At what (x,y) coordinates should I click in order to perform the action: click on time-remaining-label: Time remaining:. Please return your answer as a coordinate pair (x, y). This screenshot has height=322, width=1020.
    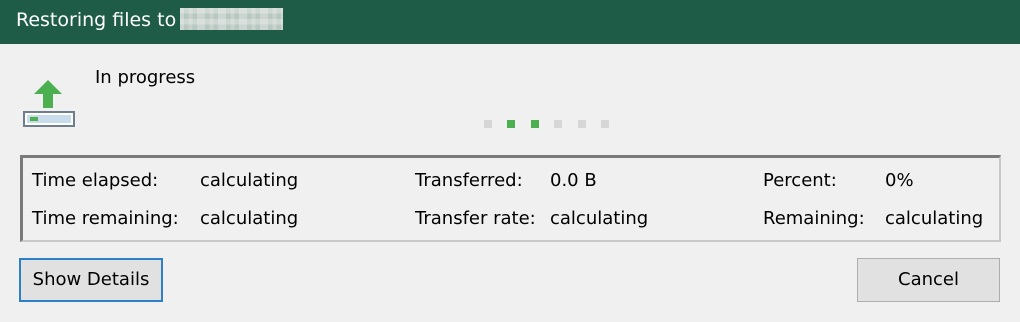
    Looking at the image, I should click on (105, 218).